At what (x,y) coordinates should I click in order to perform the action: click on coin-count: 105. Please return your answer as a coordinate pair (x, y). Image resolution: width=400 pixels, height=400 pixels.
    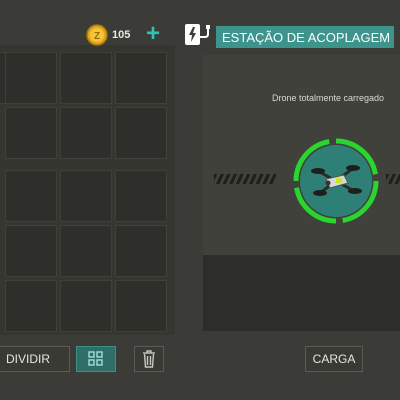
    Looking at the image, I should click on (121, 35).